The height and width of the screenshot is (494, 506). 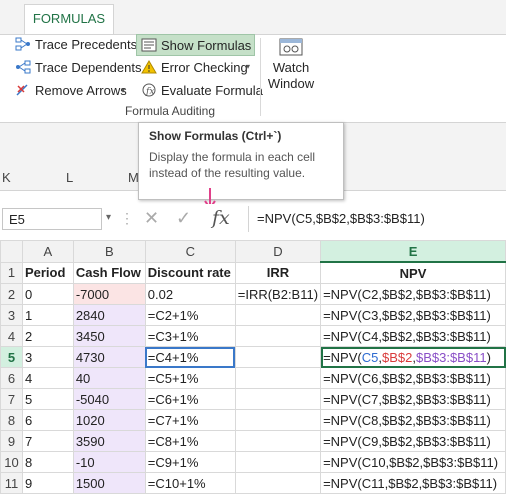 What do you see at coordinates (47, 315) in the screenshot?
I see `cell-a3: 1` at bounding box center [47, 315].